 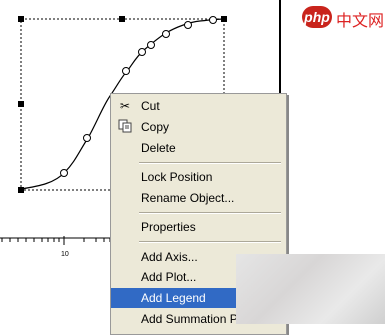 What do you see at coordinates (125, 106) in the screenshot?
I see `scissors-icon: ✂` at bounding box center [125, 106].